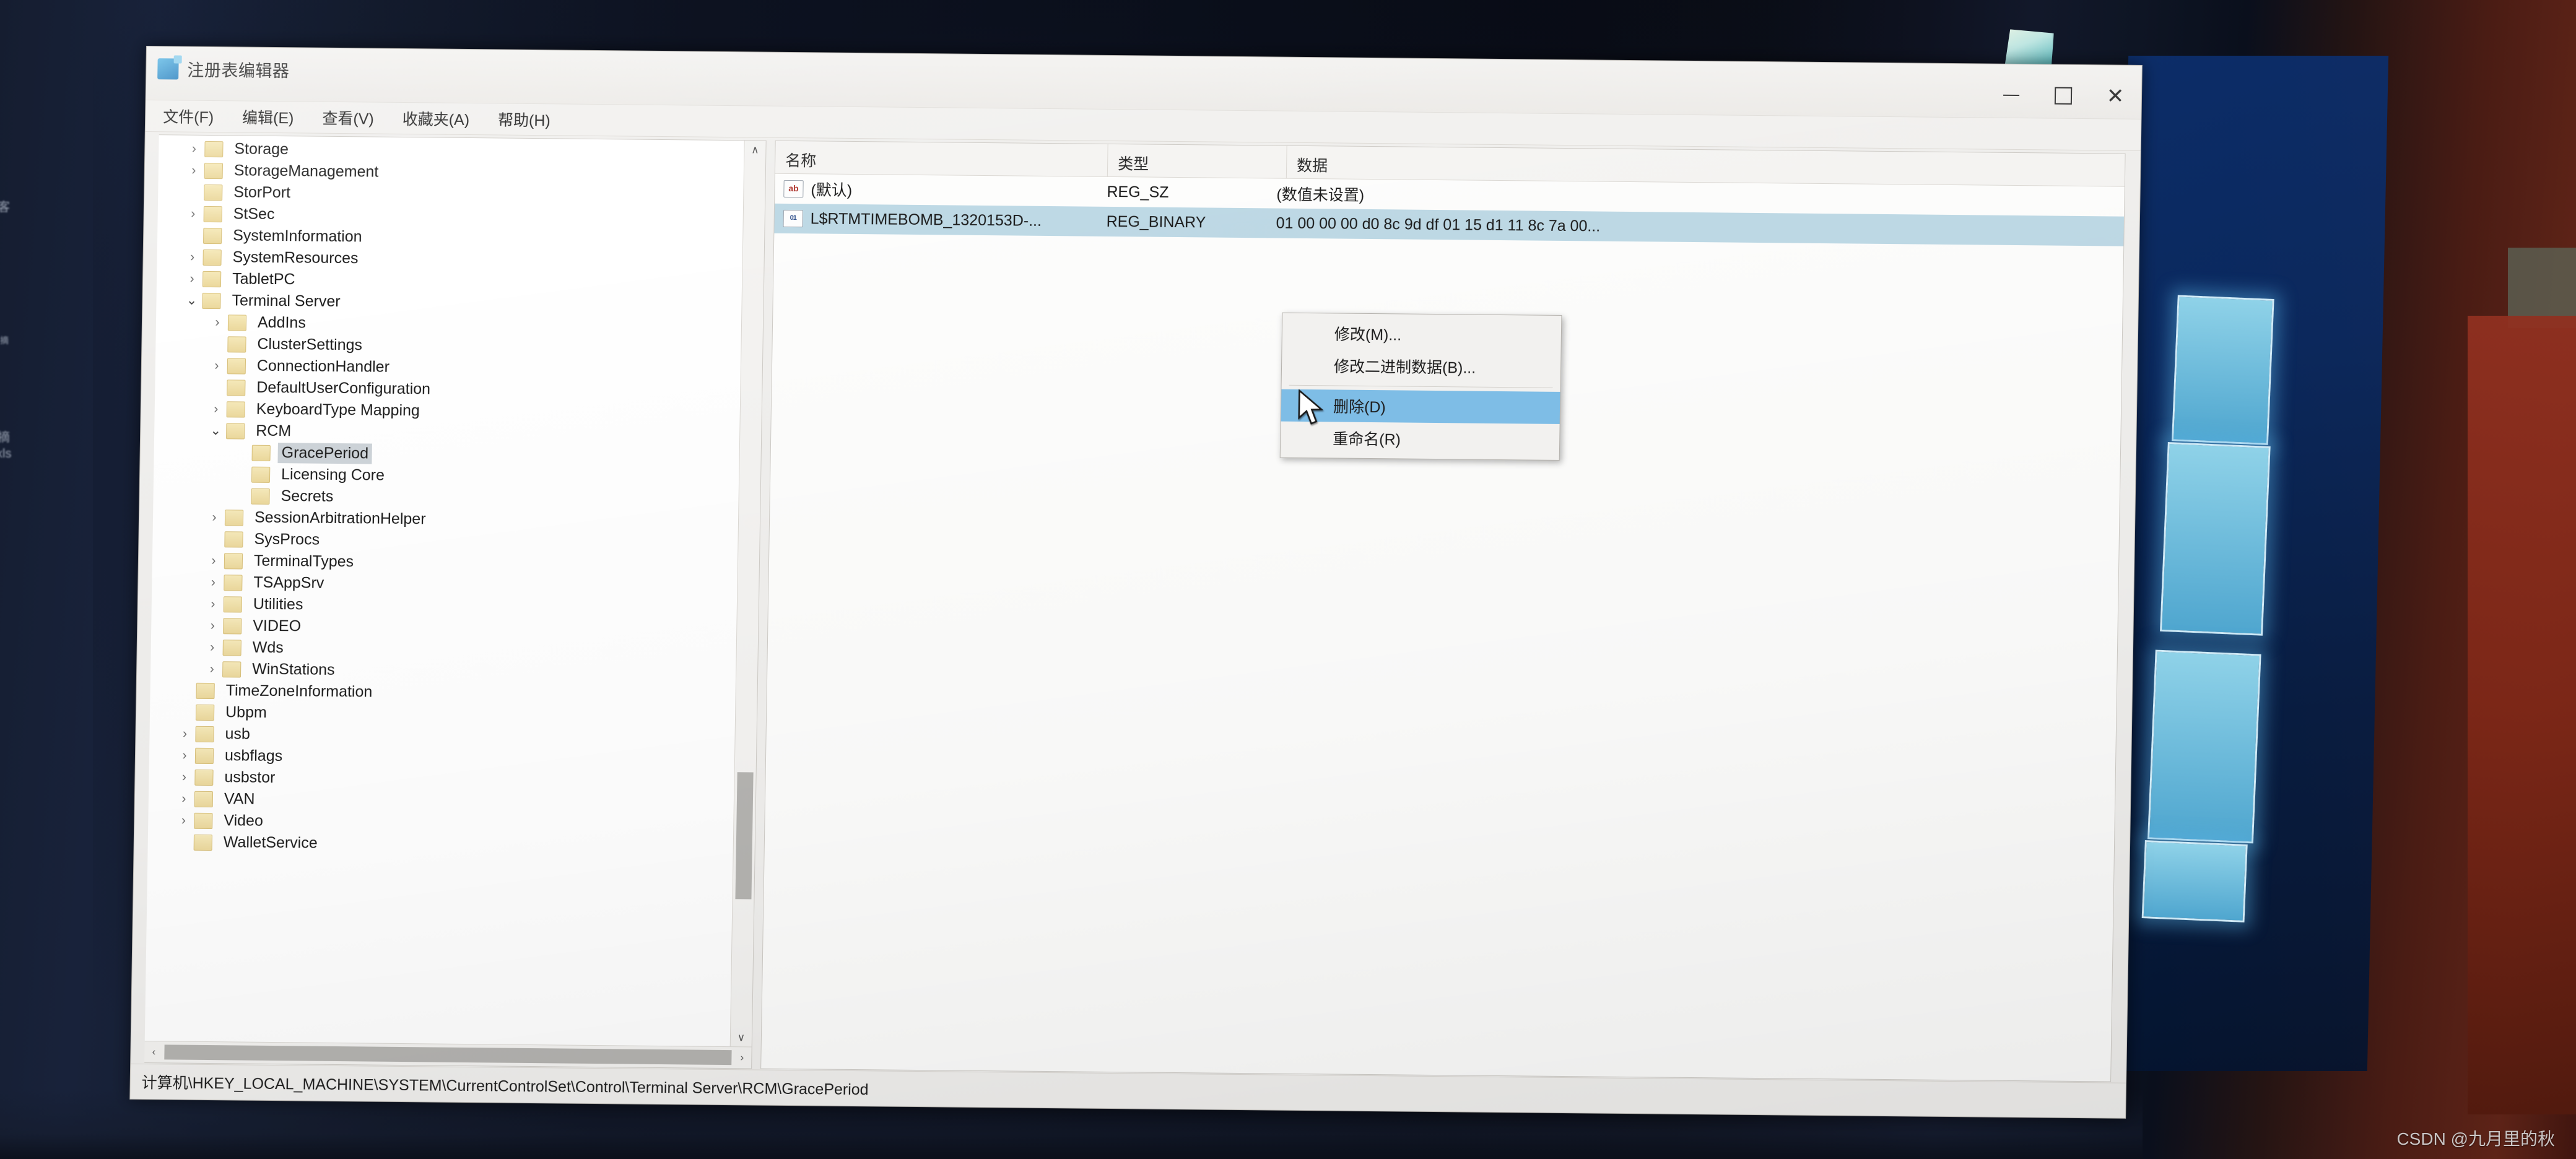  What do you see at coordinates (238, 71) in the screenshot?
I see `window-title: 注册表编辑器` at bounding box center [238, 71].